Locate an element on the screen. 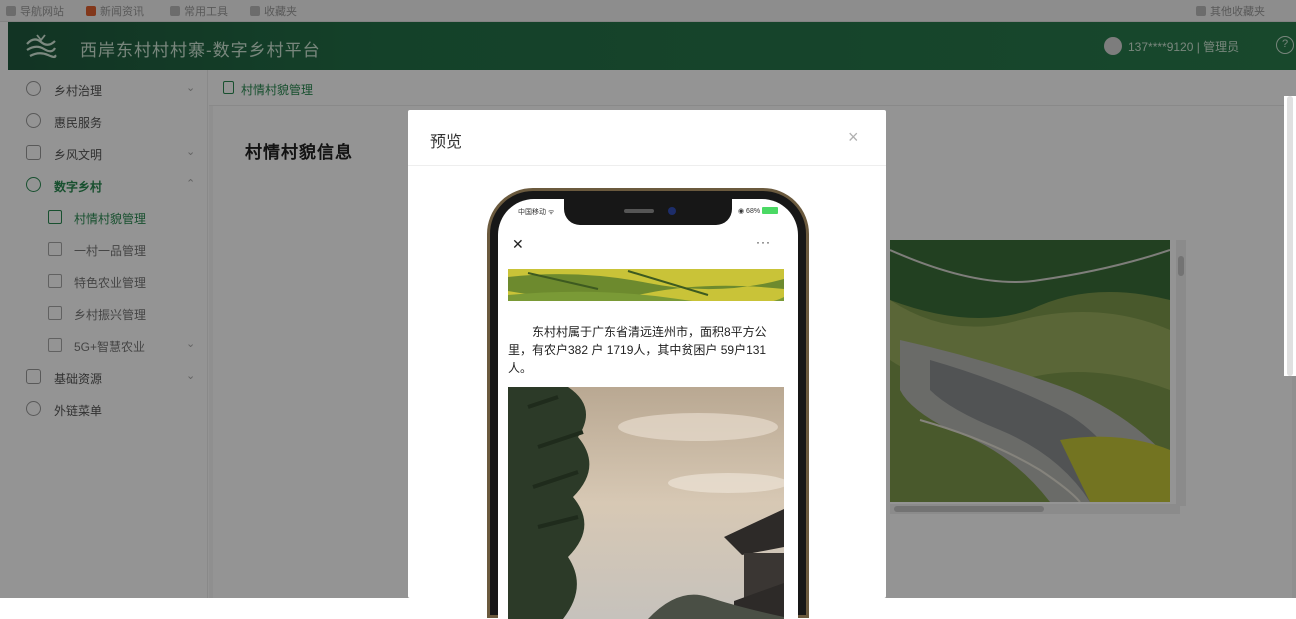 The width and height of the screenshot is (1296, 619). phone-more-icon: ··· is located at coordinates (763, 242).